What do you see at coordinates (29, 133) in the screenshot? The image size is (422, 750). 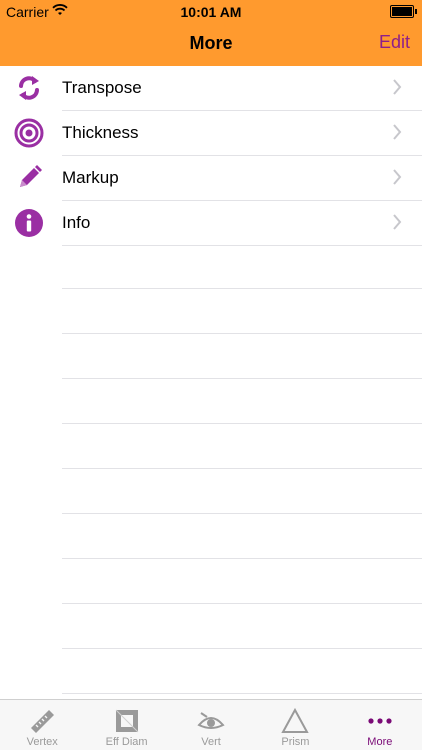 I see `target-icon` at bounding box center [29, 133].